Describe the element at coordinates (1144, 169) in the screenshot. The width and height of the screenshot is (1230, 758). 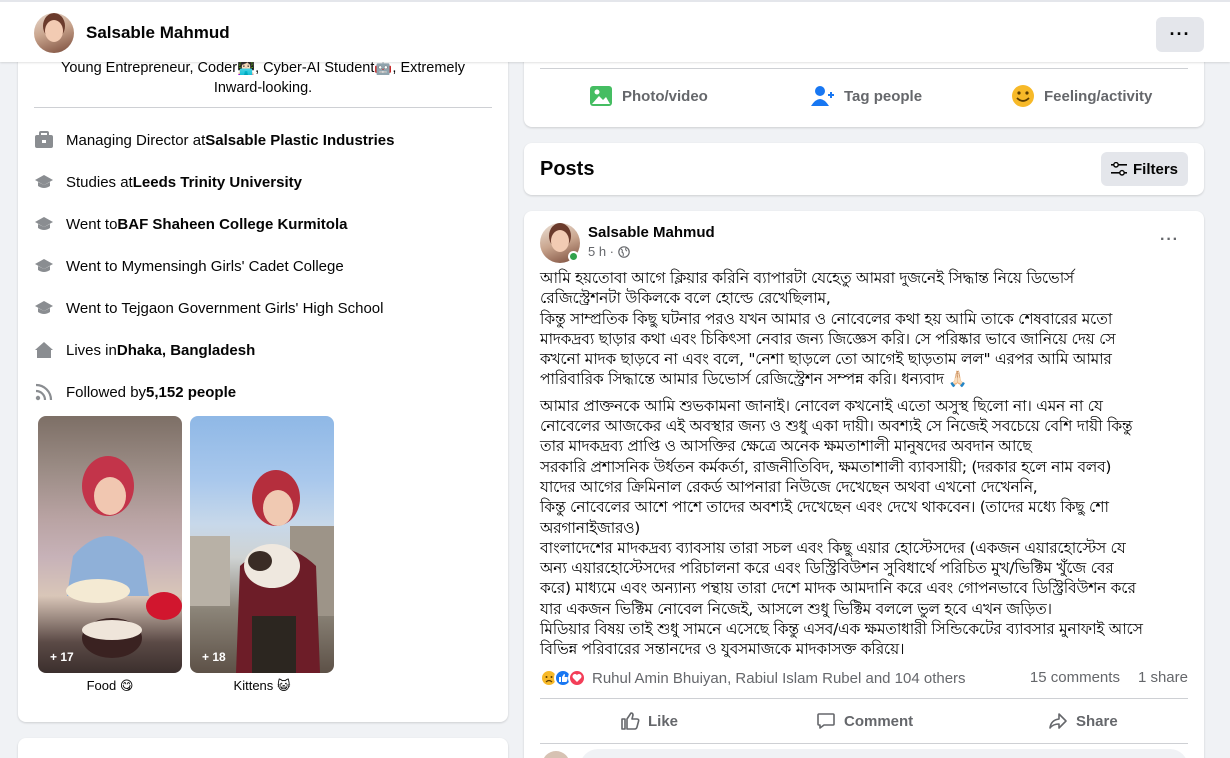
I see `filters-button: Filters` at that location.